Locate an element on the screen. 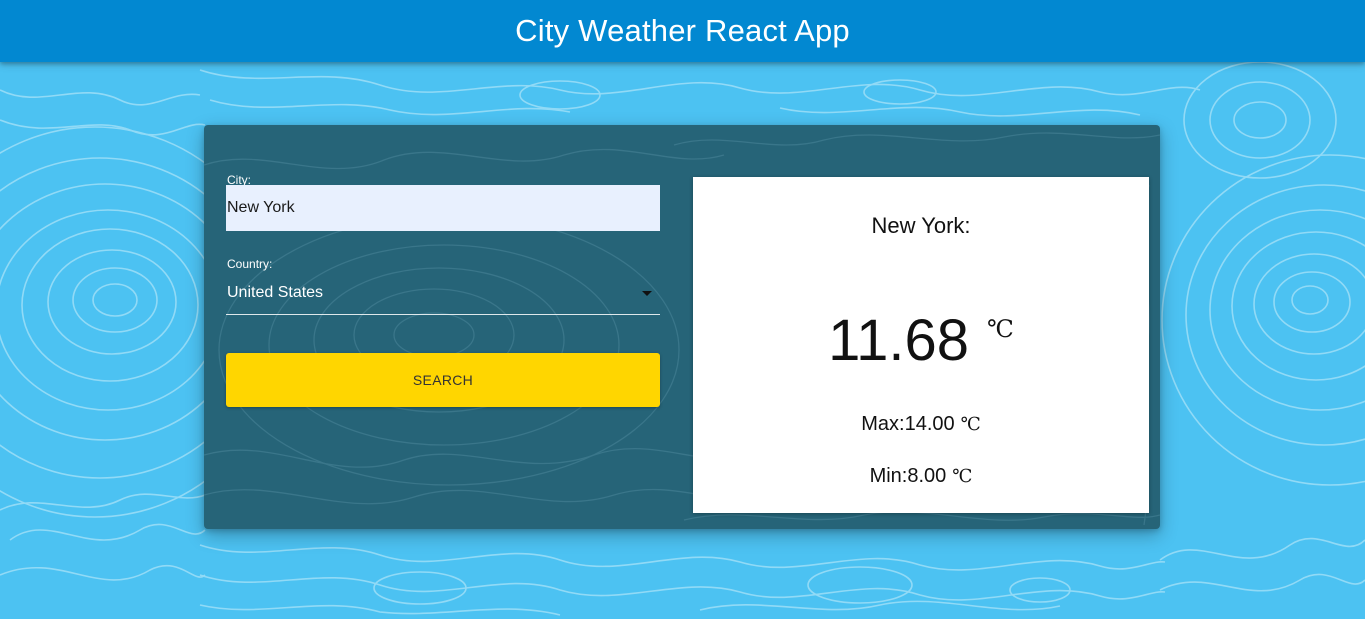 Image resolution: width=1365 pixels, height=619 pixels. country-select: United States is located at coordinates (443, 295).